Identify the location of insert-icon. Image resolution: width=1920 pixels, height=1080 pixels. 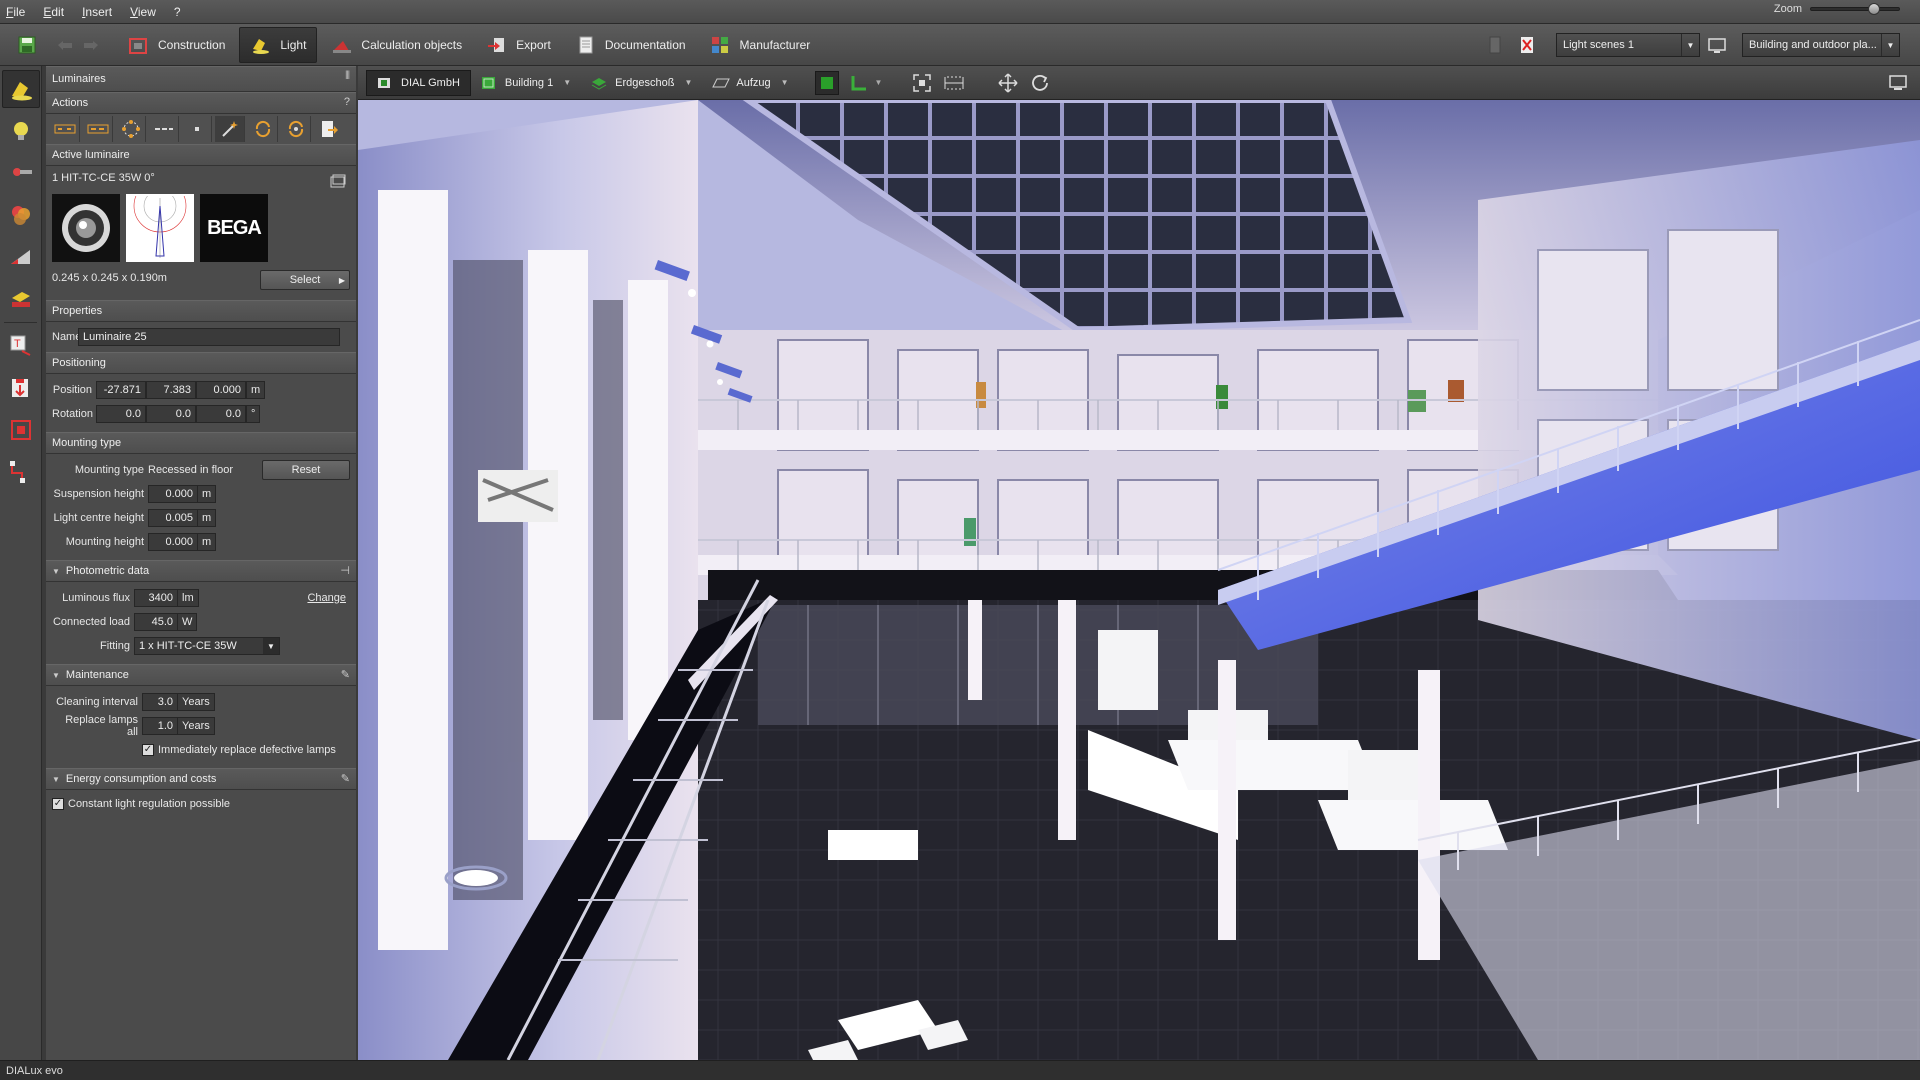
(20, 388).